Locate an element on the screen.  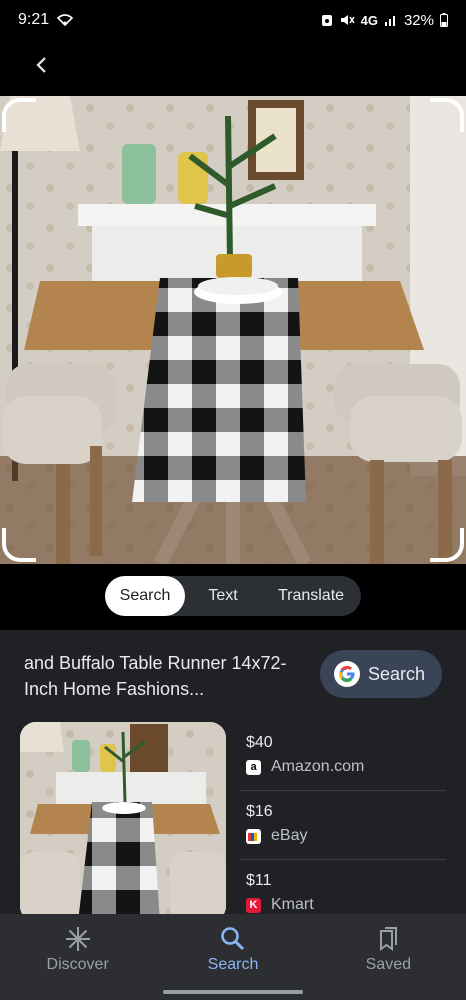
mode-selector: Search Text Translate is located at coordinates (233, 596).